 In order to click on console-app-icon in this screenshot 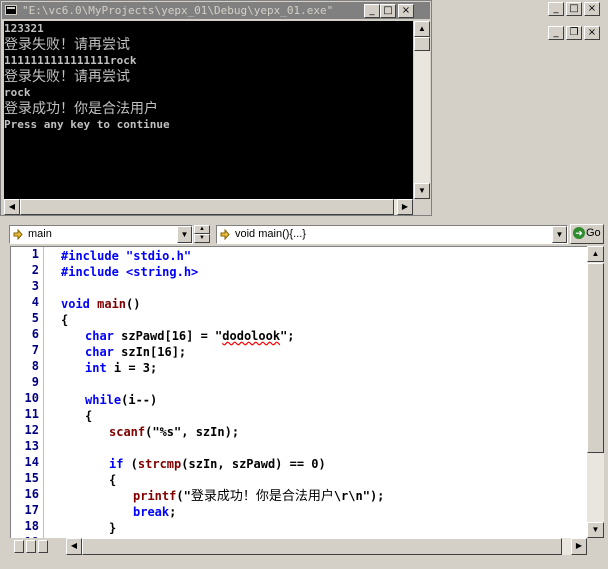, I will do `click(11, 10)`.